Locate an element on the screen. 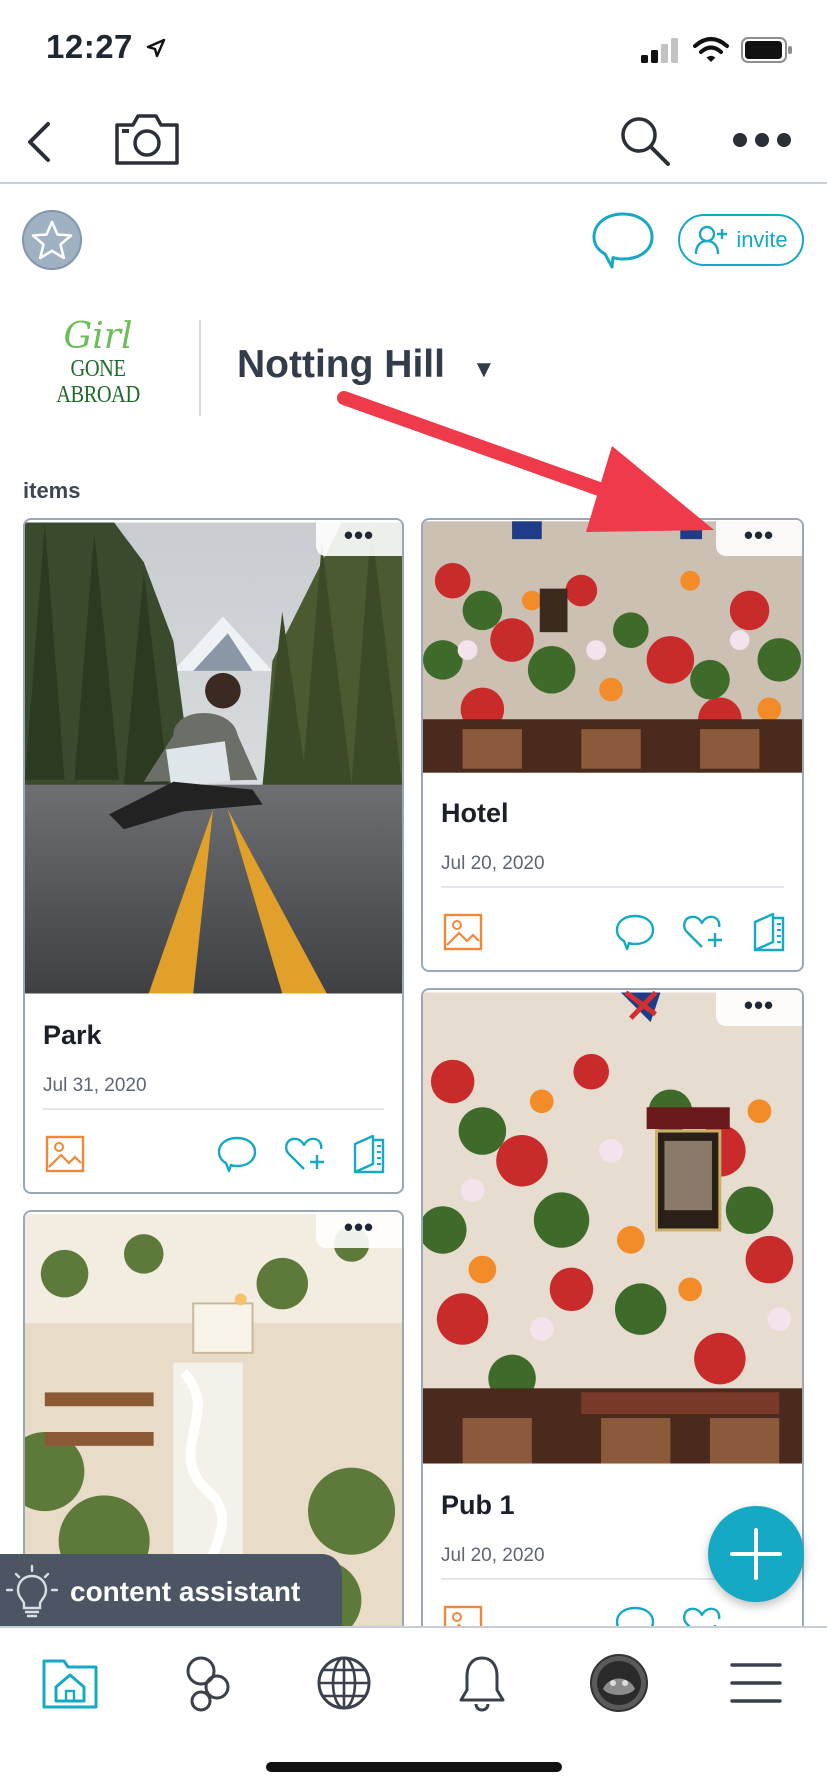 This screenshot has height=1792, width=827. favorite-button is located at coordinates (52, 240).